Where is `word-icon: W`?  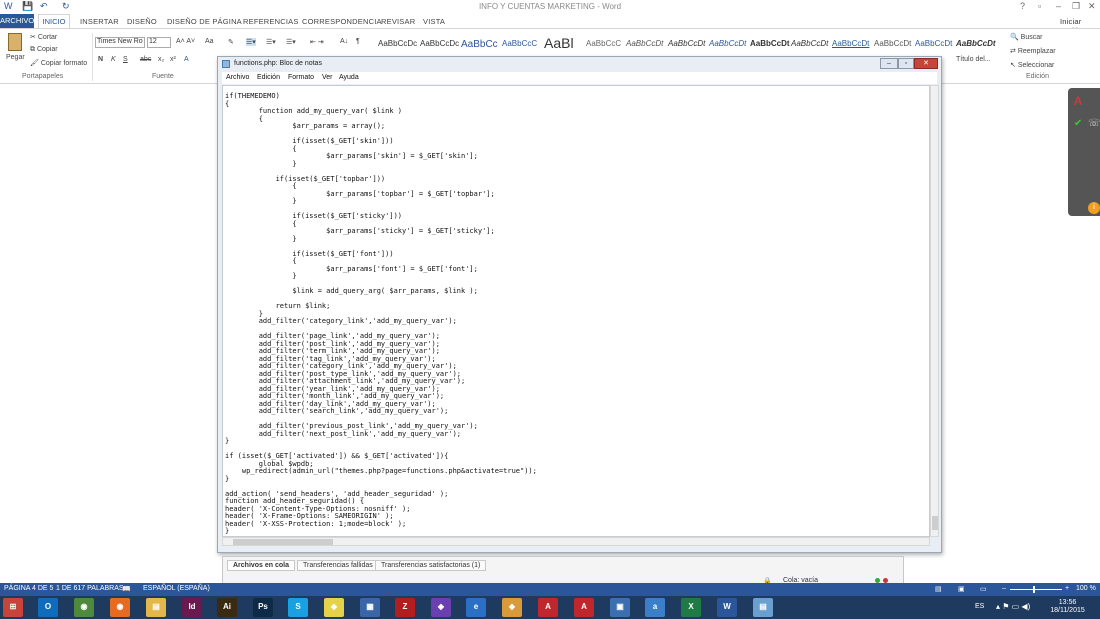 word-icon: W is located at coordinates (727, 607).